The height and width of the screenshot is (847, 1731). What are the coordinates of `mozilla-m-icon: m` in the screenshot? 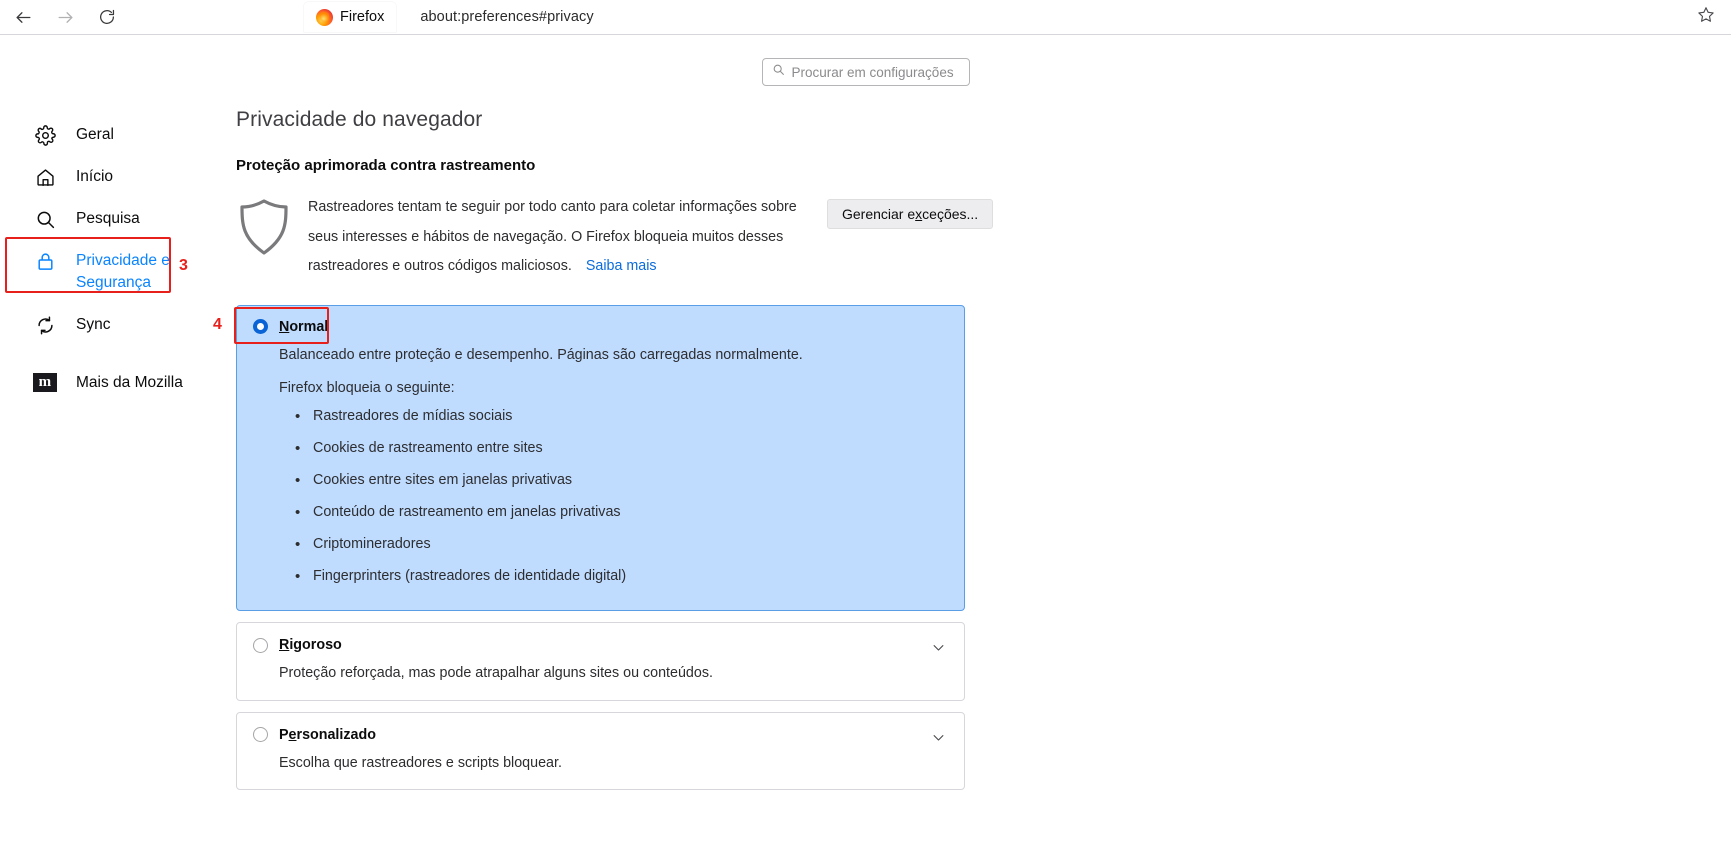 It's located at (45, 382).